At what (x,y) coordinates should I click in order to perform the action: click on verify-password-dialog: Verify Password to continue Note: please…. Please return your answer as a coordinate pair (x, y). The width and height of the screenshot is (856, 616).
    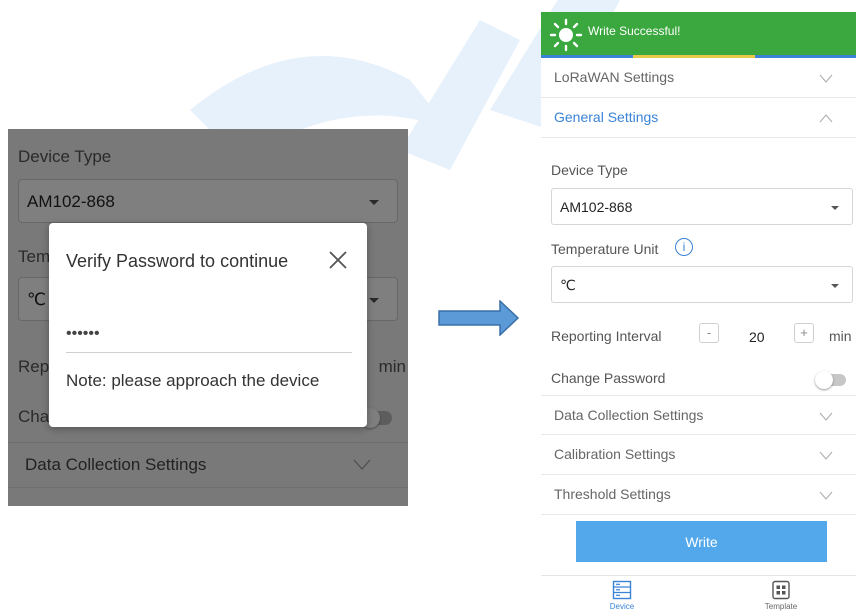
    Looking at the image, I should click on (208, 325).